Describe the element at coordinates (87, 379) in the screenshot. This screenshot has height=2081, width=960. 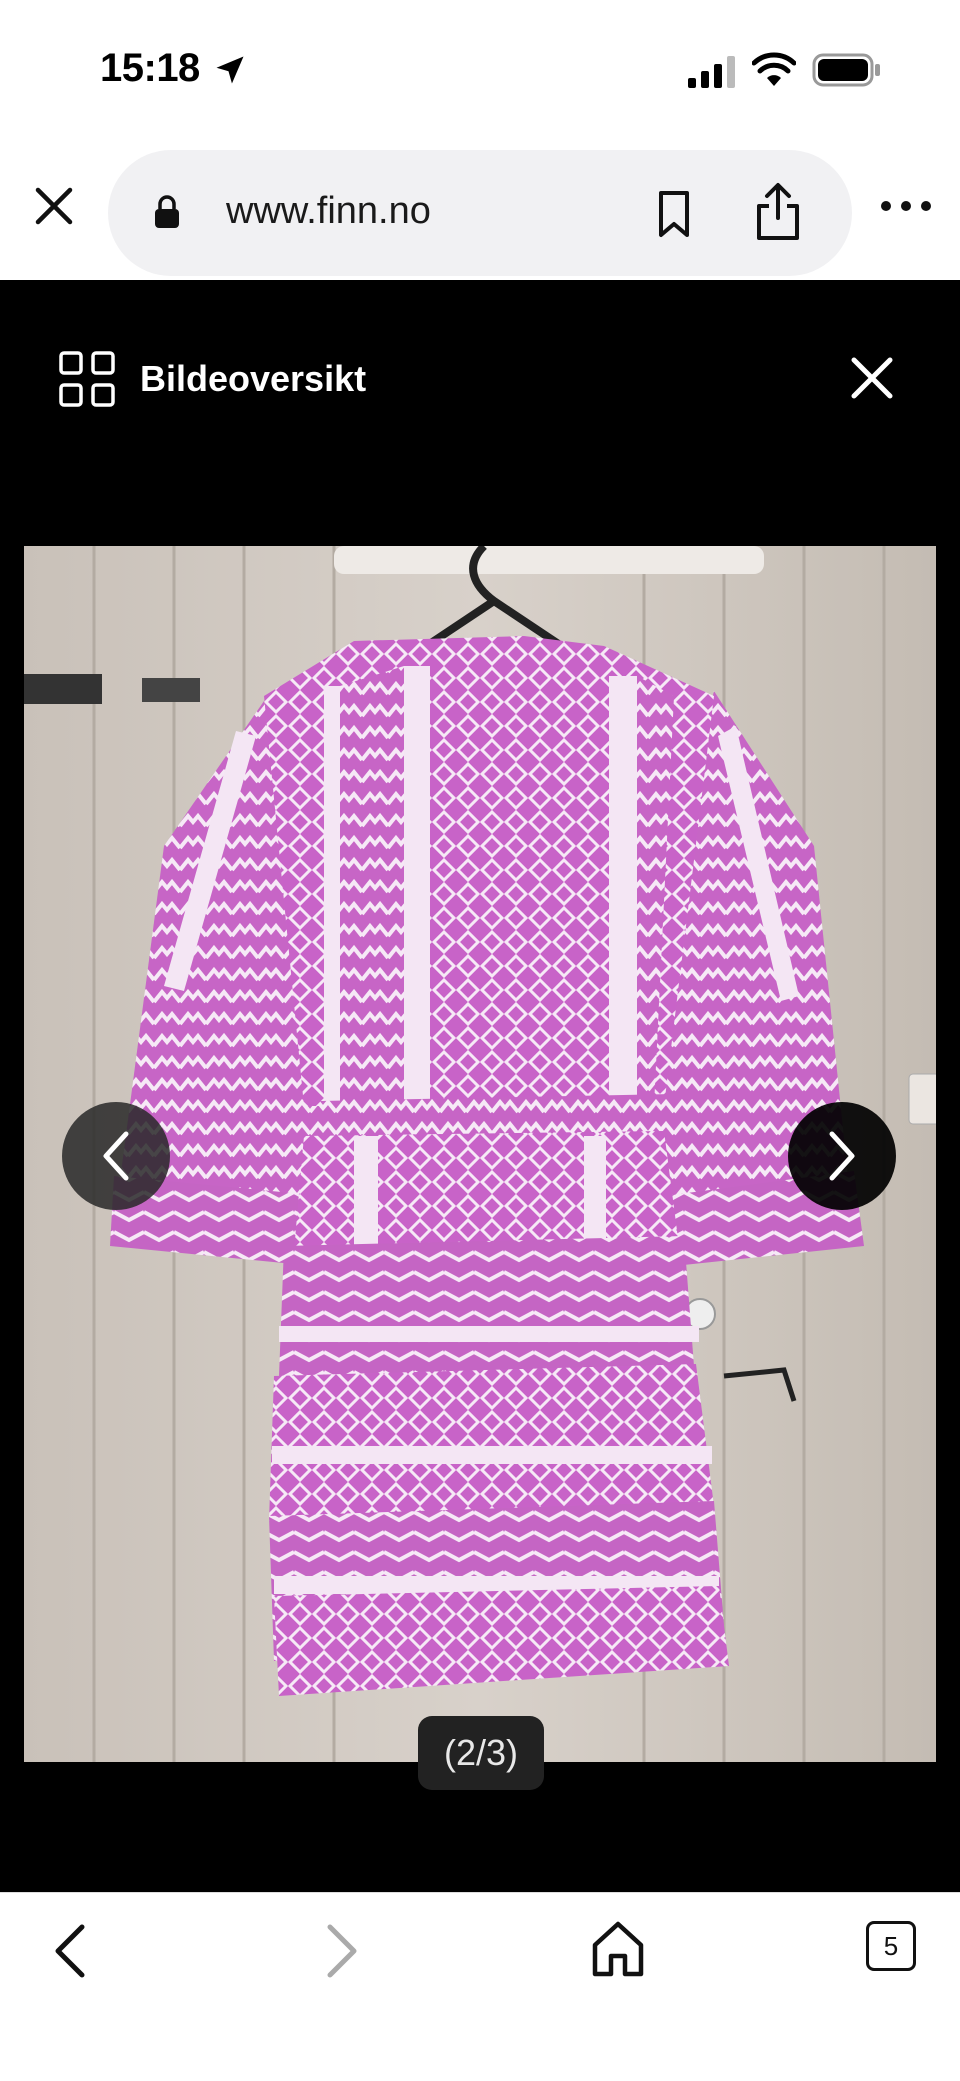
I see `grid-icon` at that location.